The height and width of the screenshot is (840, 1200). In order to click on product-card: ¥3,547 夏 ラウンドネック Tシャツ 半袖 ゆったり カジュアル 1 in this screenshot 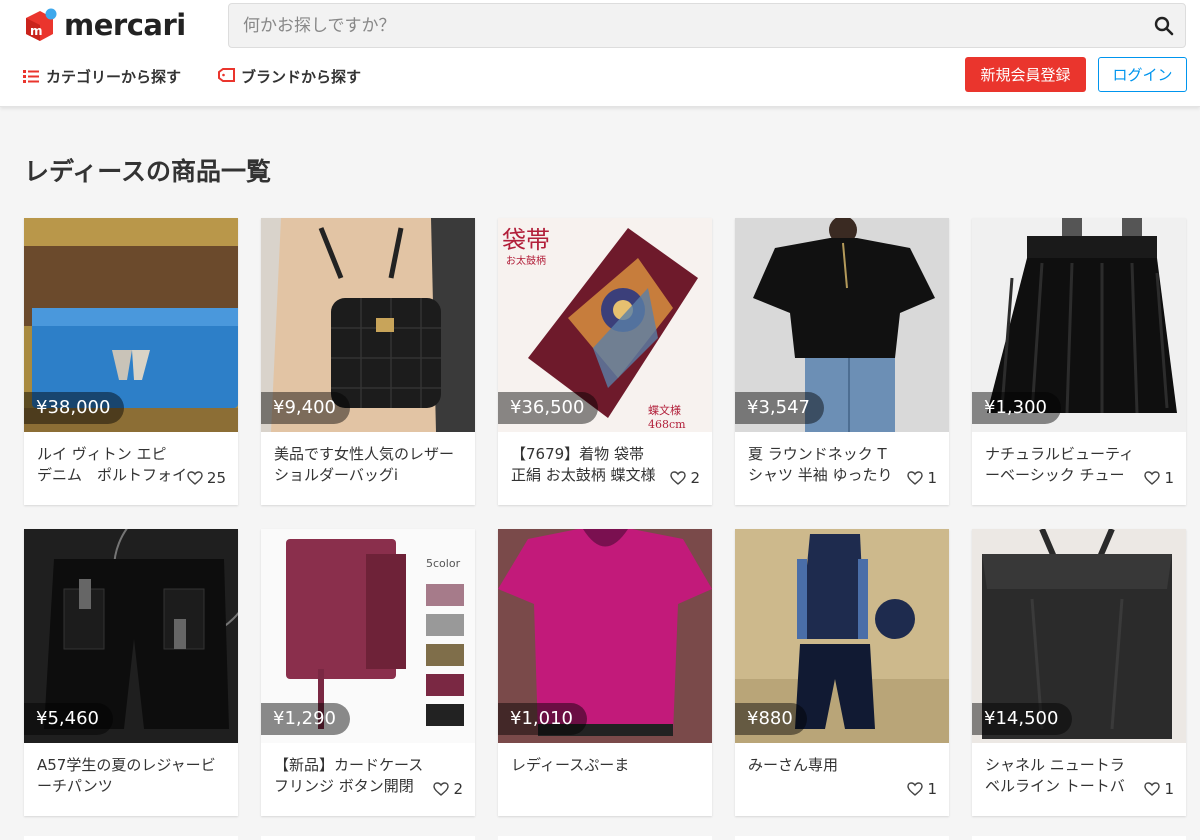, I will do `click(842, 361)`.